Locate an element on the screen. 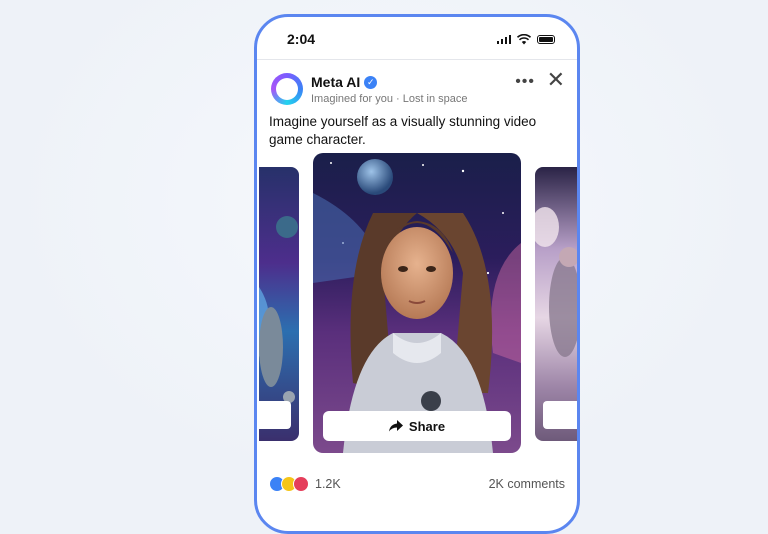 This screenshot has height=534, width=768. status-time: 2:04 is located at coordinates (301, 39).